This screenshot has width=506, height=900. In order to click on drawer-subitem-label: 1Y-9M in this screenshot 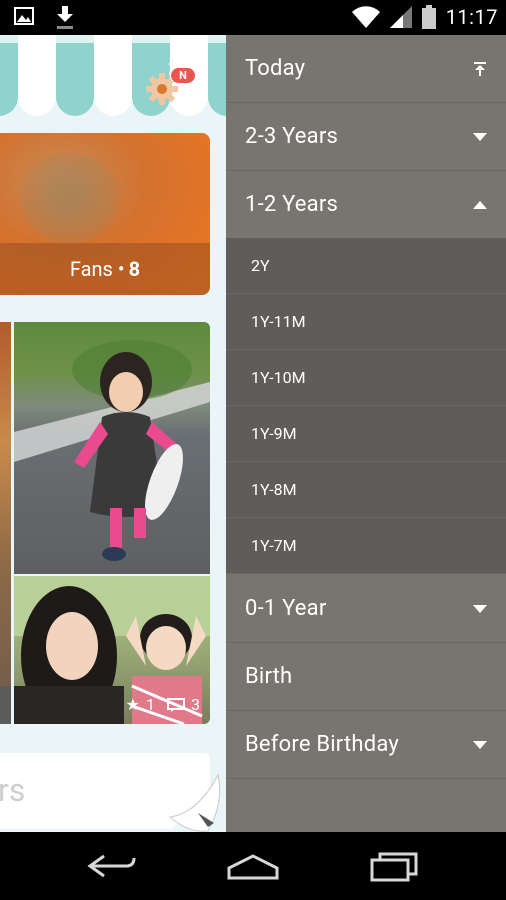, I will do `click(274, 433)`.